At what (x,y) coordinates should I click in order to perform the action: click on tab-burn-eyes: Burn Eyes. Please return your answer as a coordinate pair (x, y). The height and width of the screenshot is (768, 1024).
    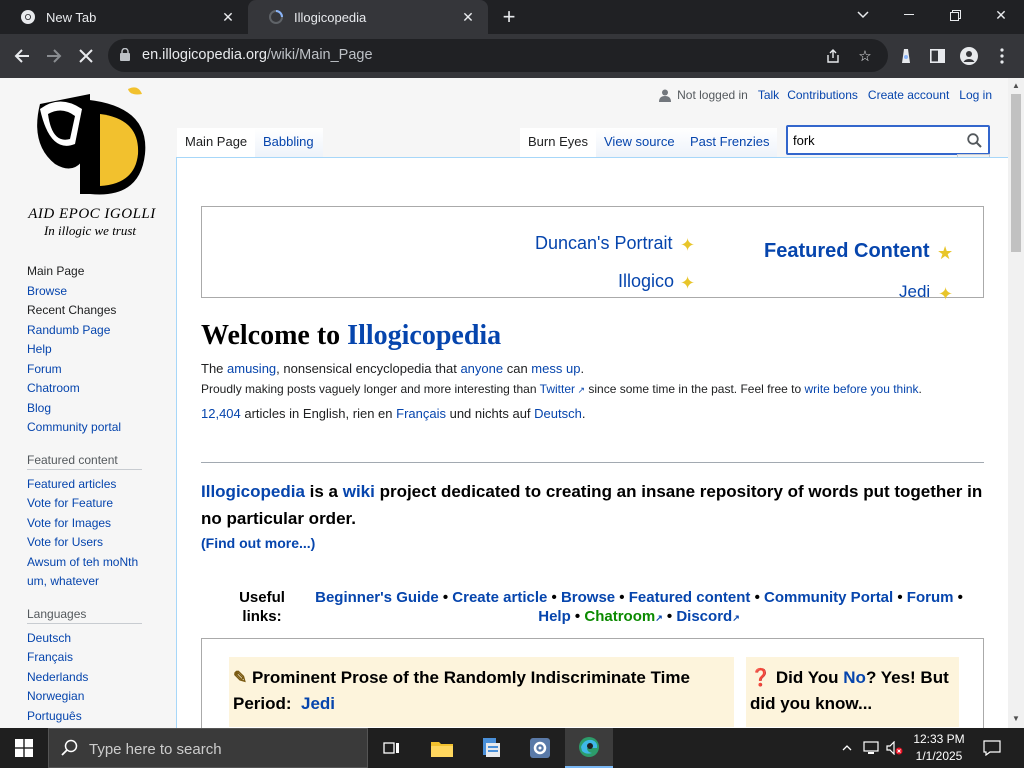
    Looking at the image, I should click on (558, 142).